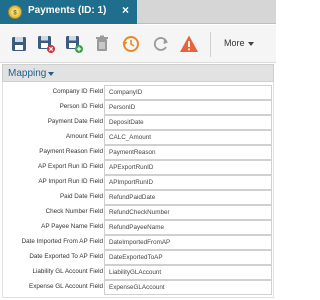  What do you see at coordinates (67, 271) in the screenshot?
I see `field-label: Liability GL Account Field` at bounding box center [67, 271].